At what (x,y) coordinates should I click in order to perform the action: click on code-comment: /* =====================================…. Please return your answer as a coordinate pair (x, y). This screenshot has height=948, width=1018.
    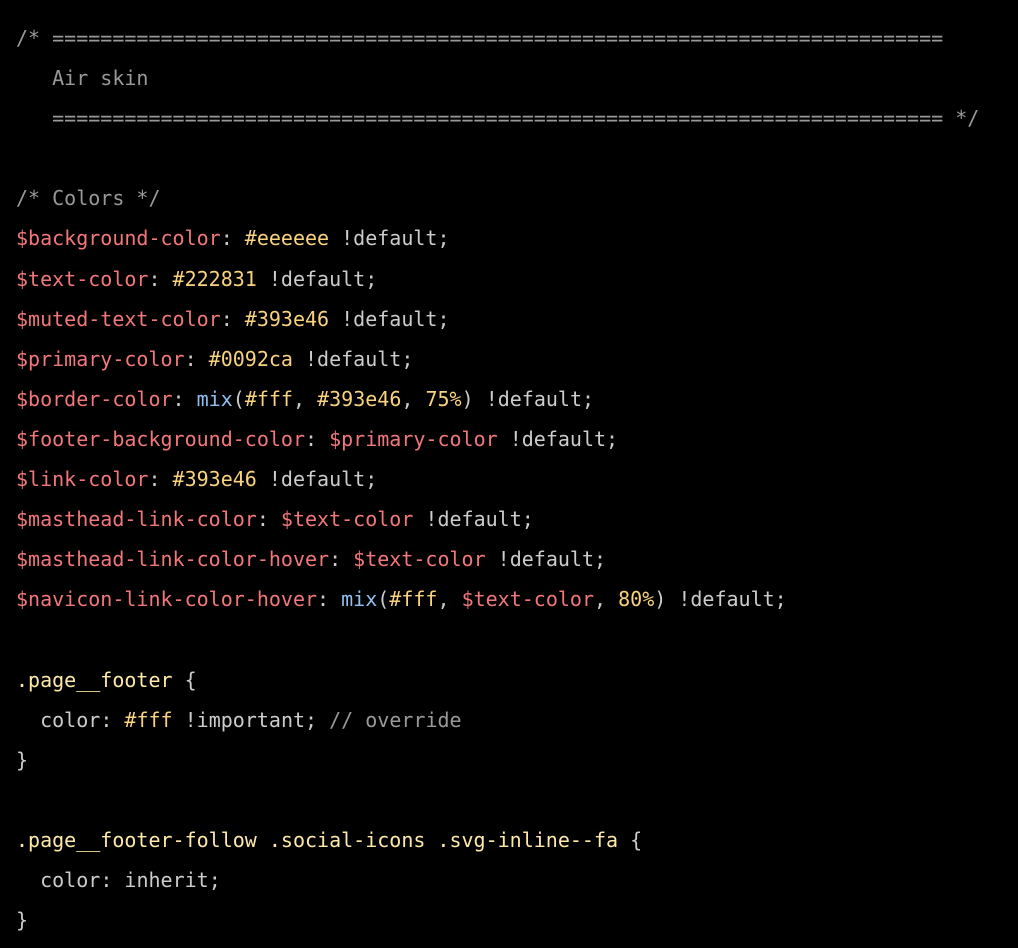
    Looking at the image, I should click on (480, 38).